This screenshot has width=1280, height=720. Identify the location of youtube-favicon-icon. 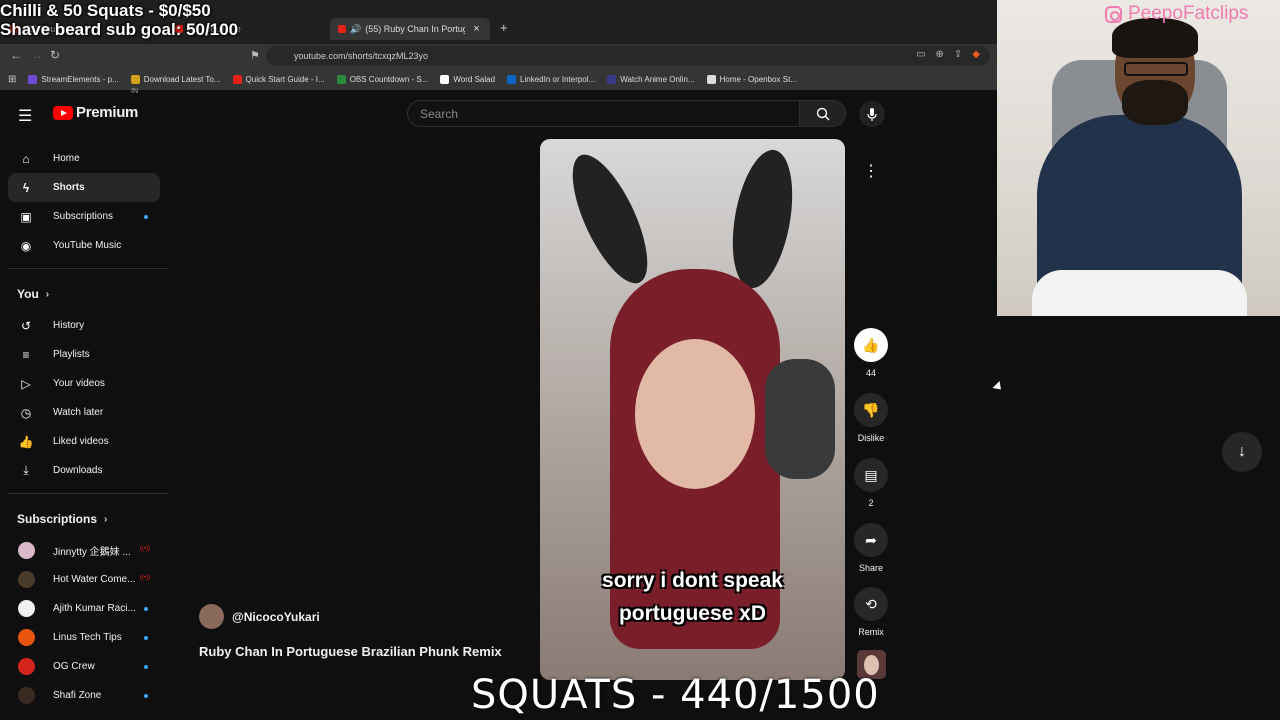
(342, 29).